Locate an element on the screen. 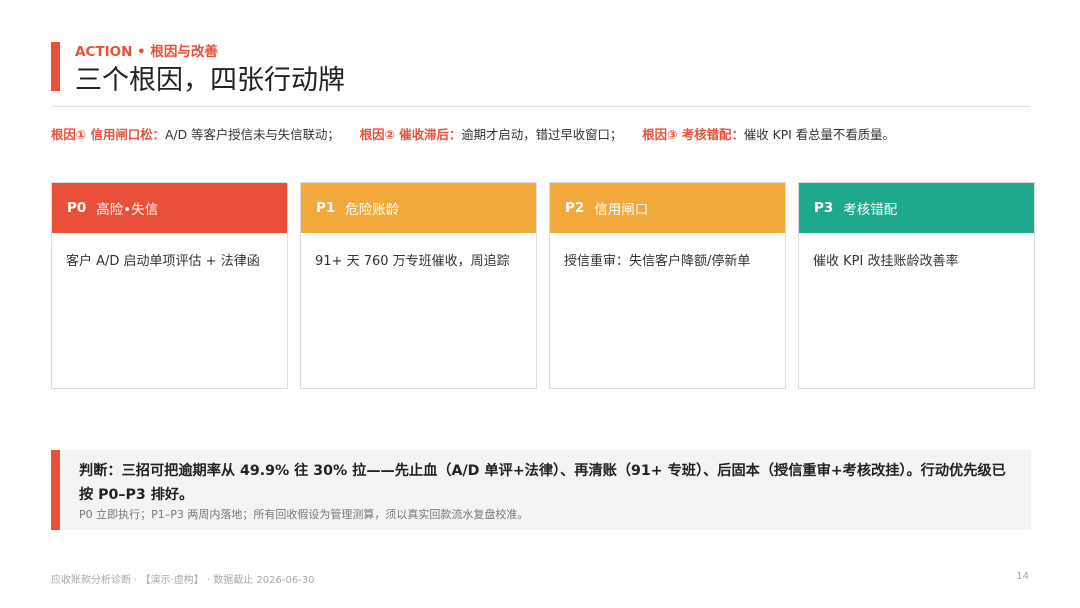 Image resolution: width=1080 pixels, height=608 pixels. section-kicker: ACTION • 根因与改善 is located at coordinates (146, 52).